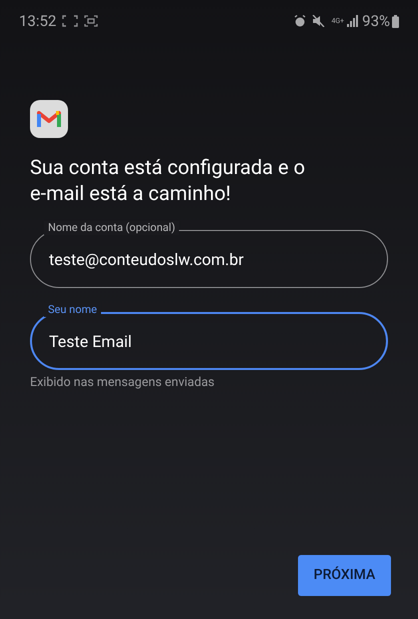 The width and height of the screenshot is (418, 619). I want to click on page-title: Sua conta está configurada e o e-mail está a caminho!, so click(168, 180).